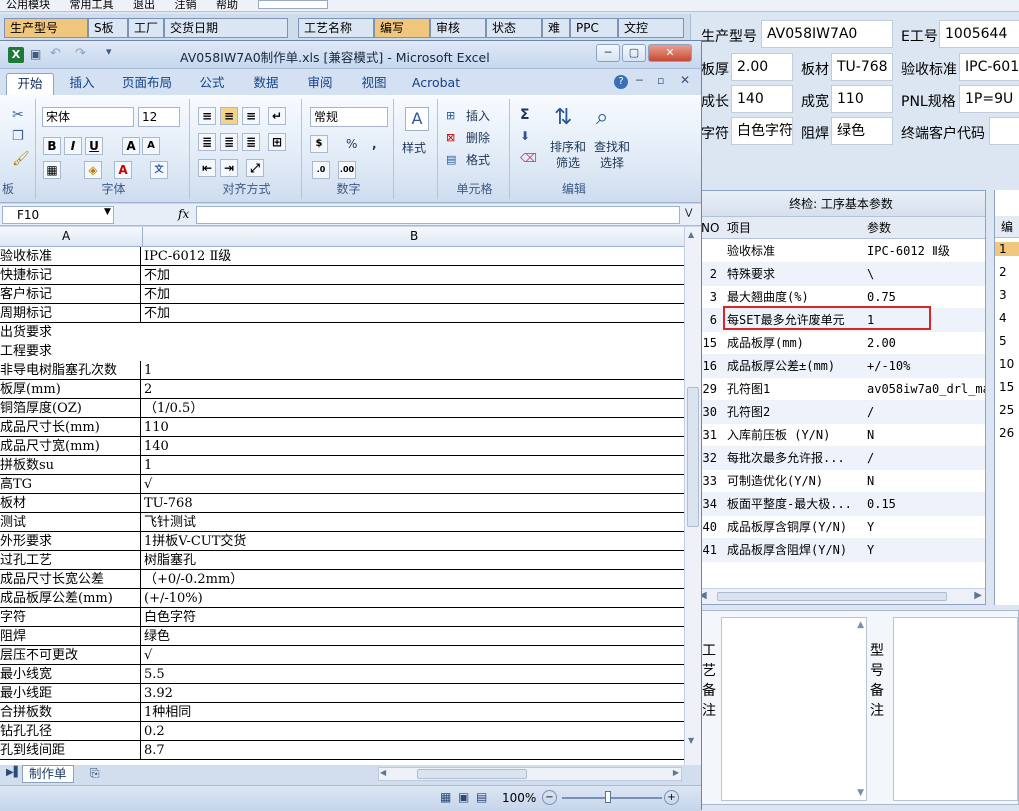 This screenshot has height=811, width=1019. What do you see at coordinates (107, 212) in the screenshot?
I see `name-box-dropdown-icon: ▼` at bounding box center [107, 212].